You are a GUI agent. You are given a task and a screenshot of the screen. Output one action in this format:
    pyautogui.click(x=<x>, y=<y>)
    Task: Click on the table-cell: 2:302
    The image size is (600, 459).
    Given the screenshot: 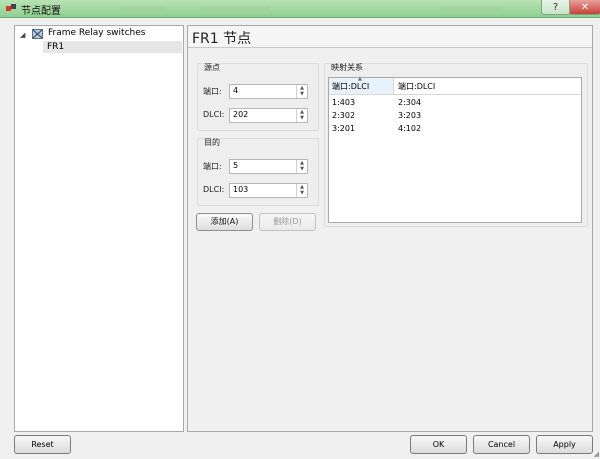 What is the action you would take?
    pyautogui.click(x=344, y=115)
    